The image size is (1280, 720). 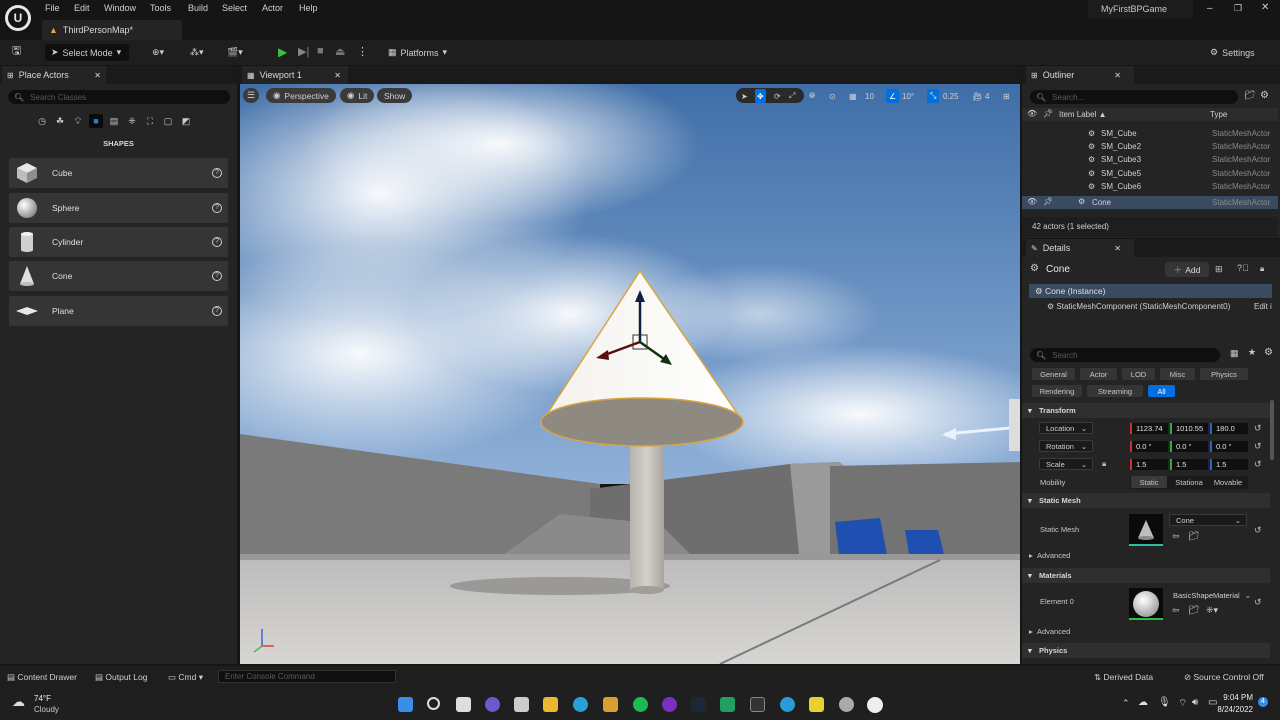 What do you see at coordinates (1182, 703) in the screenshot?
I see `wifi-icon: ⌔` at bounding box center [1182, 703].